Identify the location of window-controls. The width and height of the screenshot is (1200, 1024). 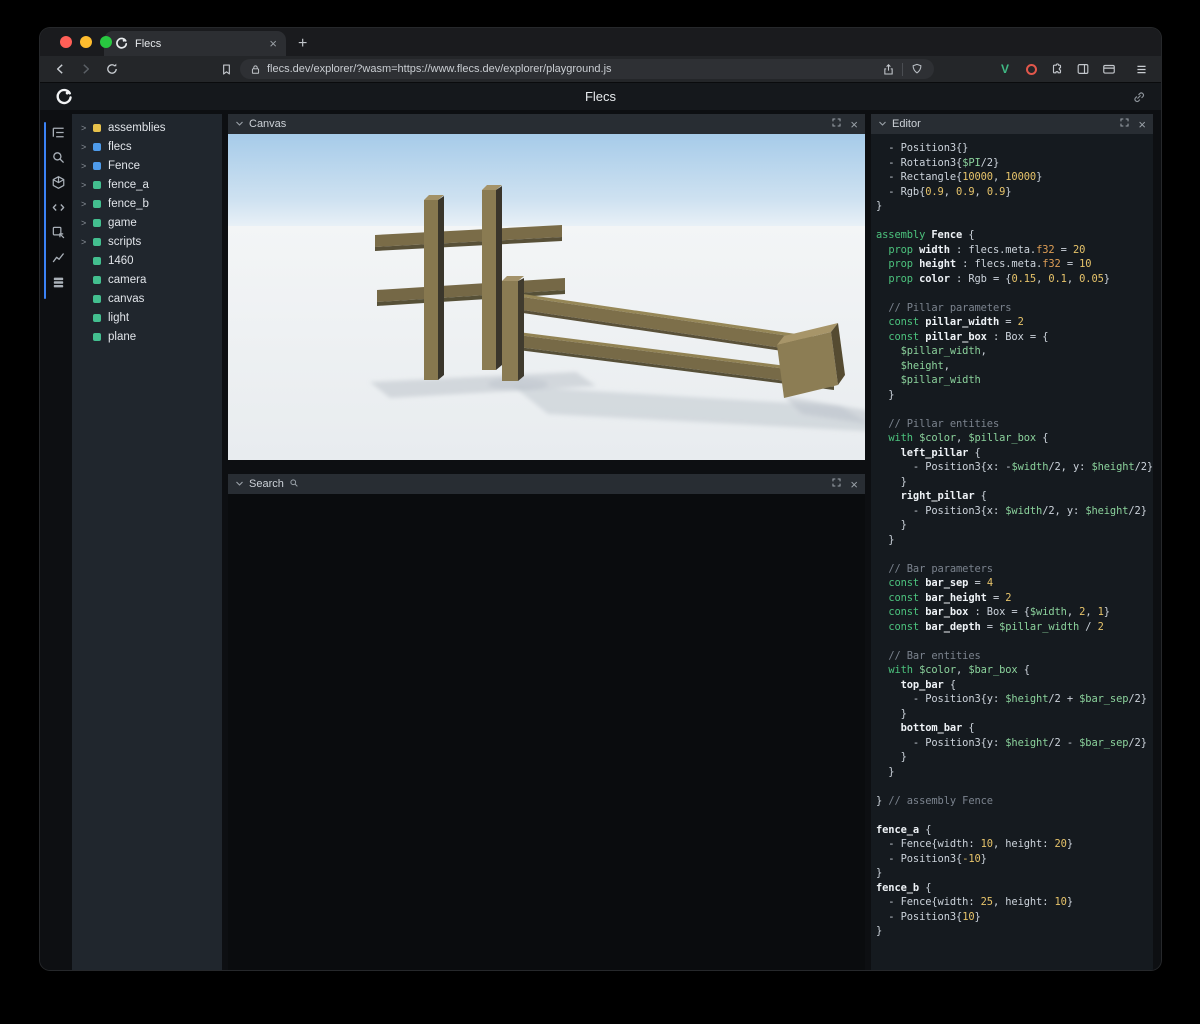
(86, 42).